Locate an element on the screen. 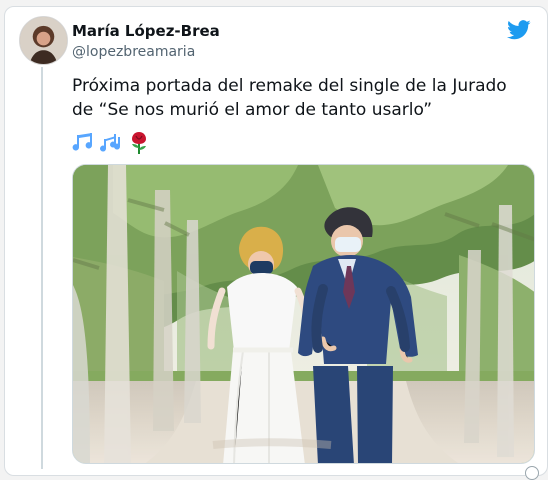  author-name: María López-Brea is located at coordinates (146, 31).